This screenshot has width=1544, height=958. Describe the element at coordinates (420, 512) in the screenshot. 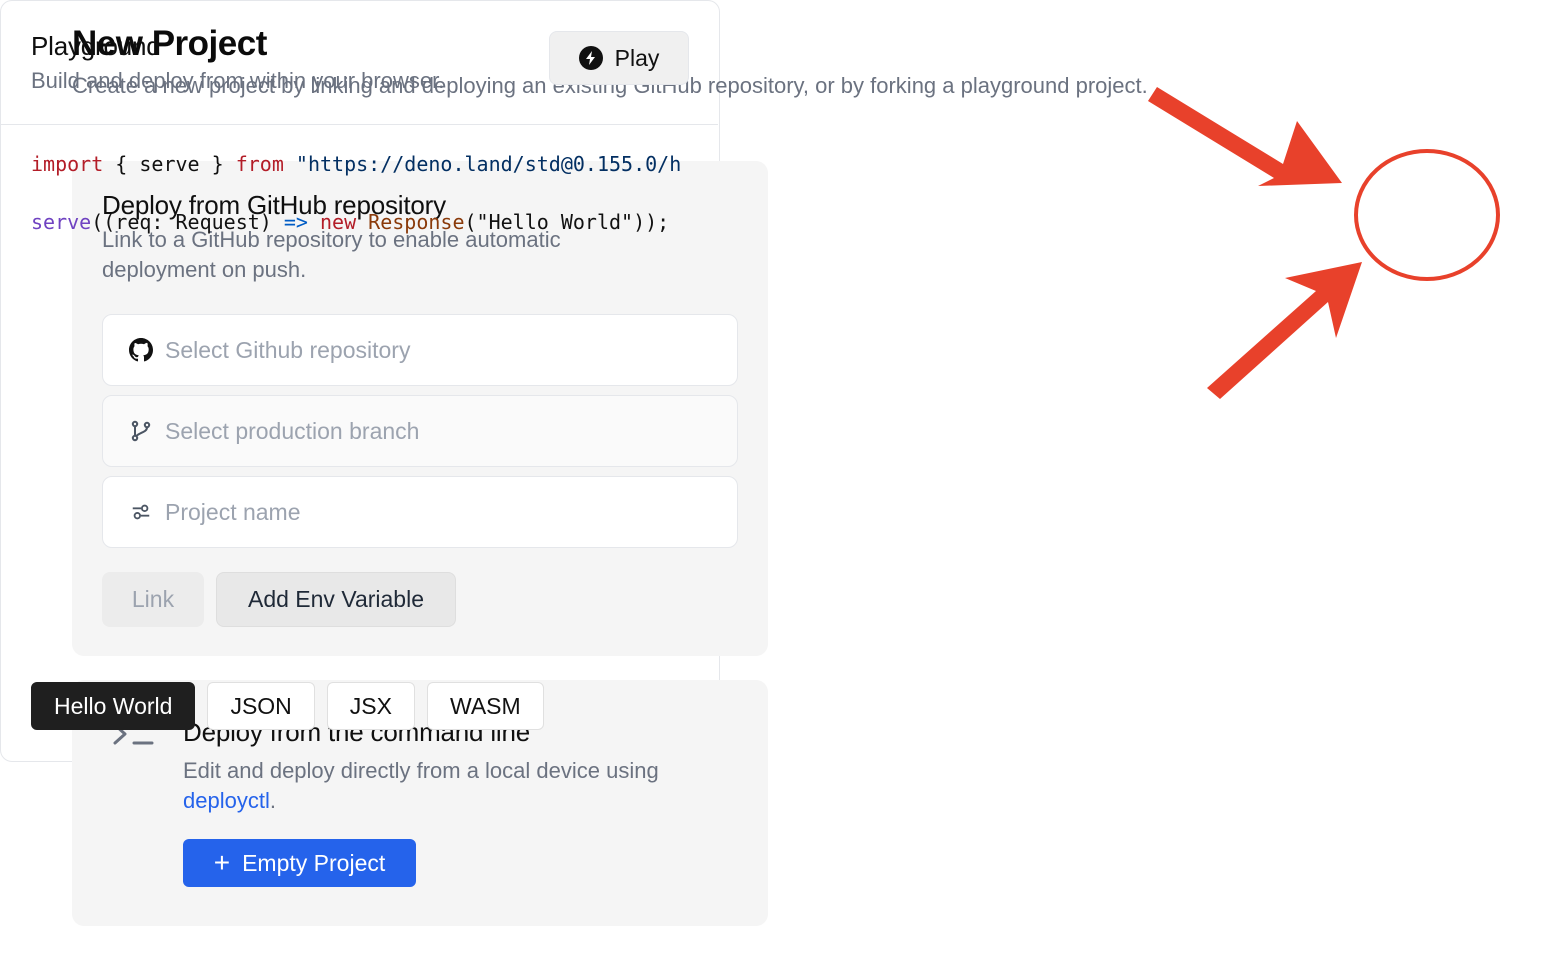

I see `project-name-input: Project name` at that location.